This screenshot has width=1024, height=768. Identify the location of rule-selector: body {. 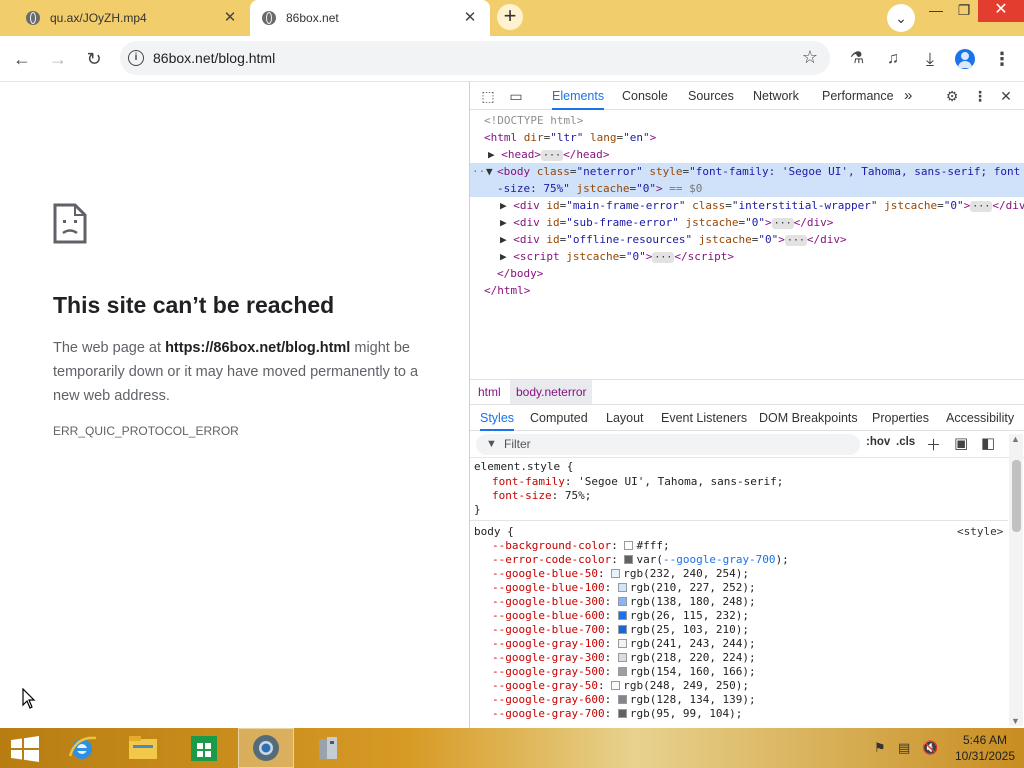
(494, 532).